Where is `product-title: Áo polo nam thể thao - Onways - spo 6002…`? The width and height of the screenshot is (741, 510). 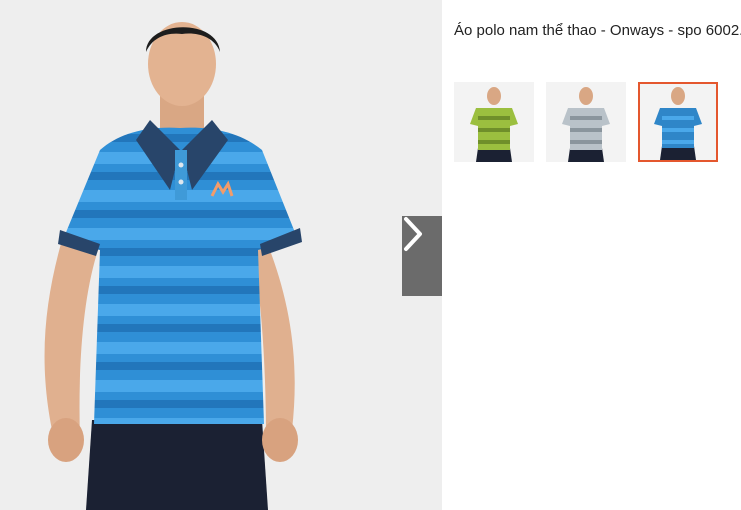
product-title: Áo polo nam thể thao - Onways - spo 6002… is located at coordinates (597, 30).